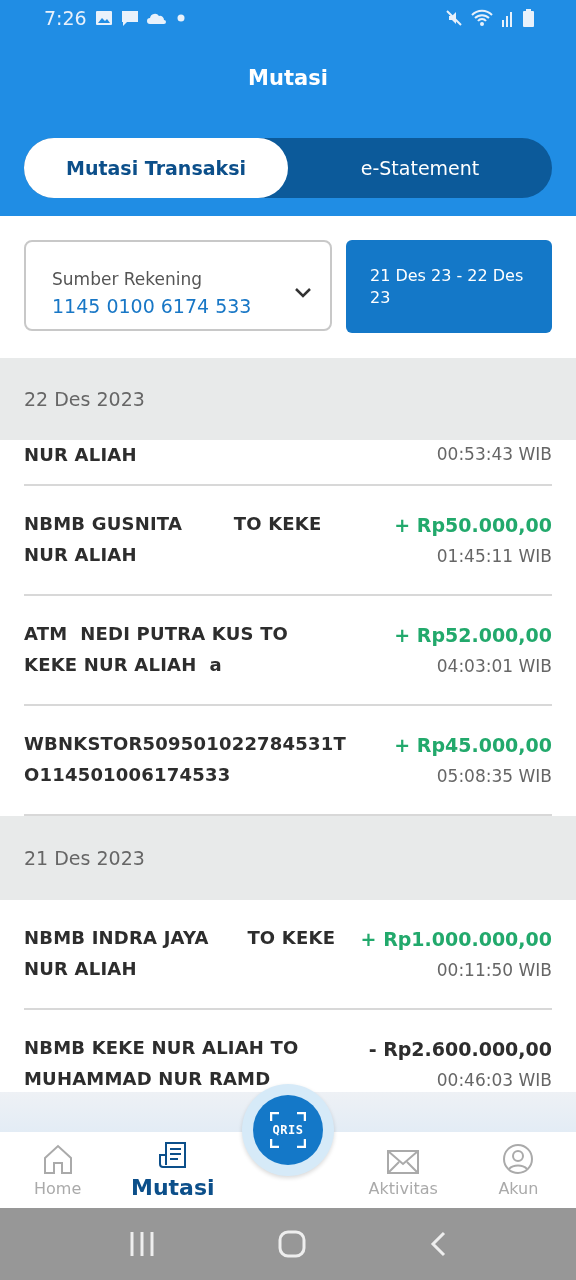 This screenshot has height=1280, width=576. I want to click on transaction-amount: + Rp45.000,00, so click(473, 745).